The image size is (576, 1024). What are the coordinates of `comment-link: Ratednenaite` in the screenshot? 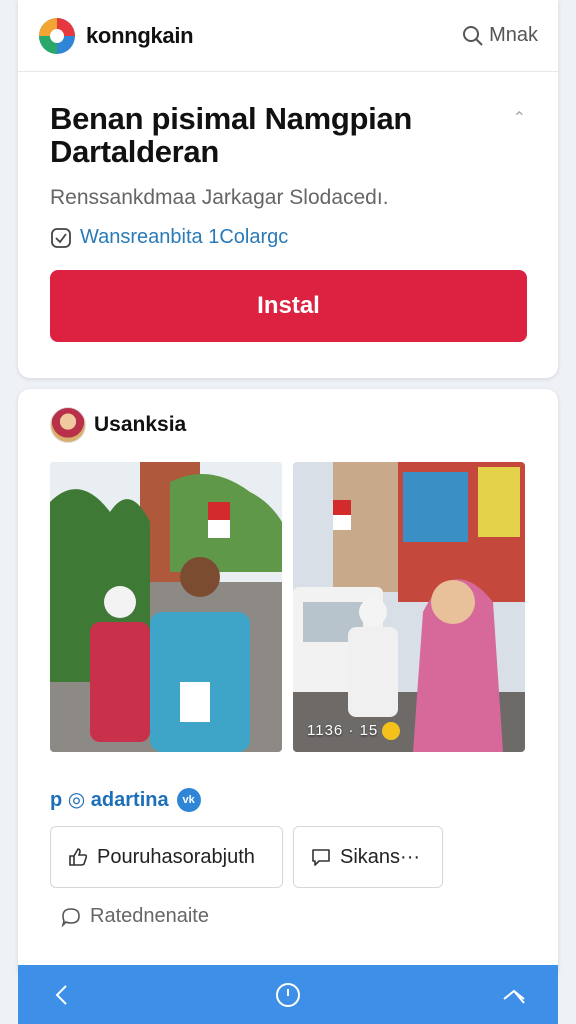 It's located at (134, 916).